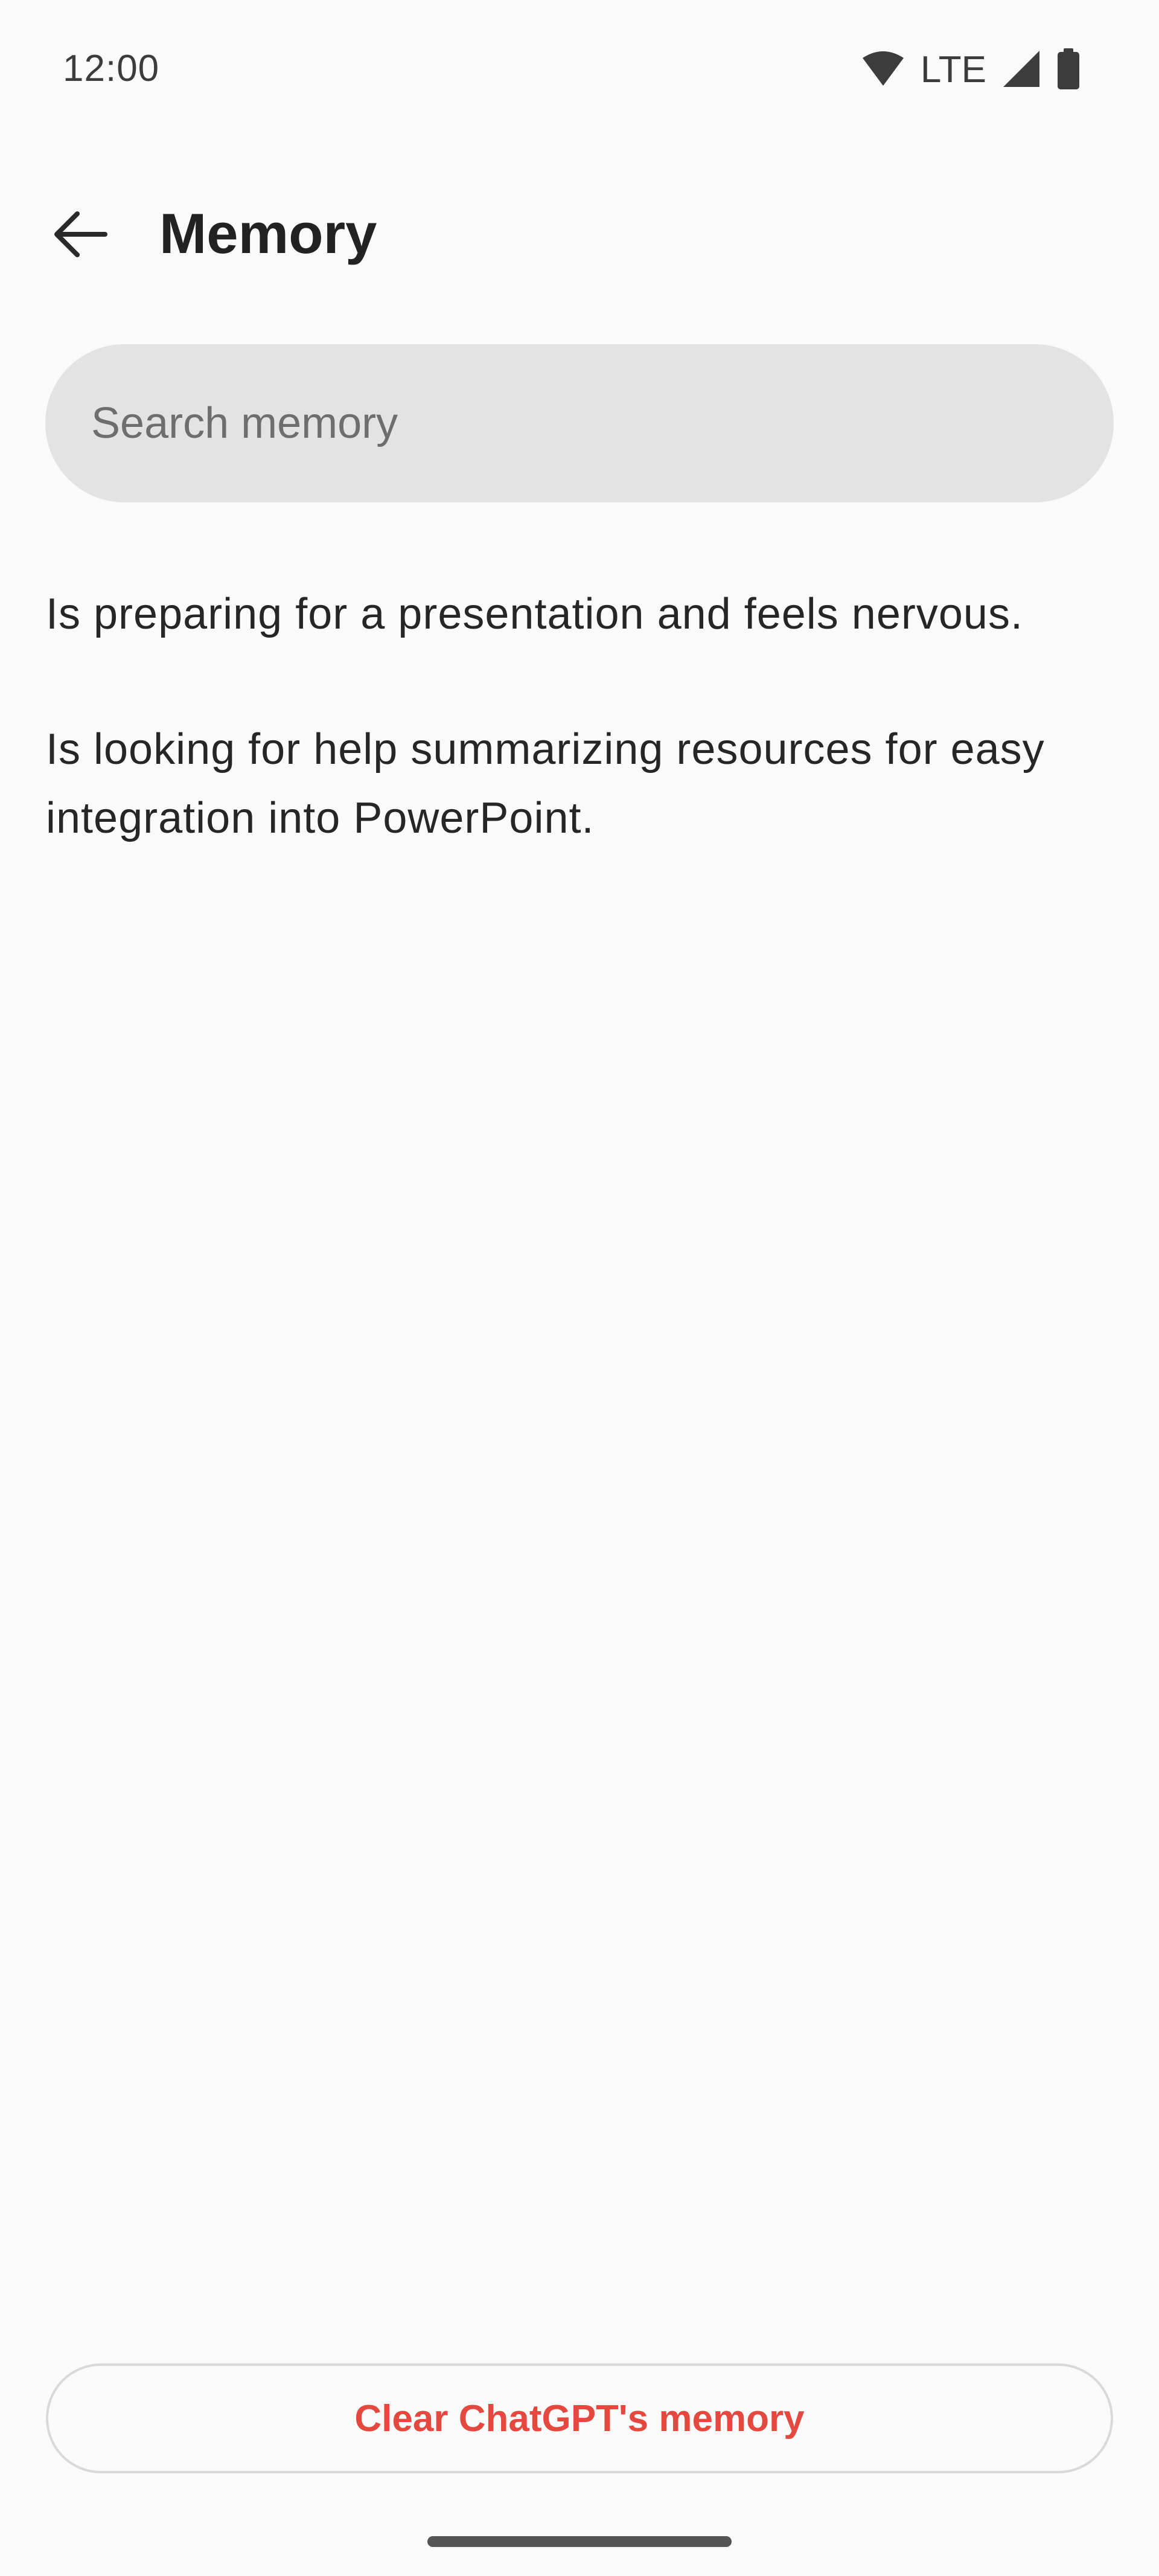 The width and height of the screenshot is (1159, 2576). What do you see at coordinates (953, 70) in the screenshot?
I see `network-type: LTE` at bounding box center [953, 70].